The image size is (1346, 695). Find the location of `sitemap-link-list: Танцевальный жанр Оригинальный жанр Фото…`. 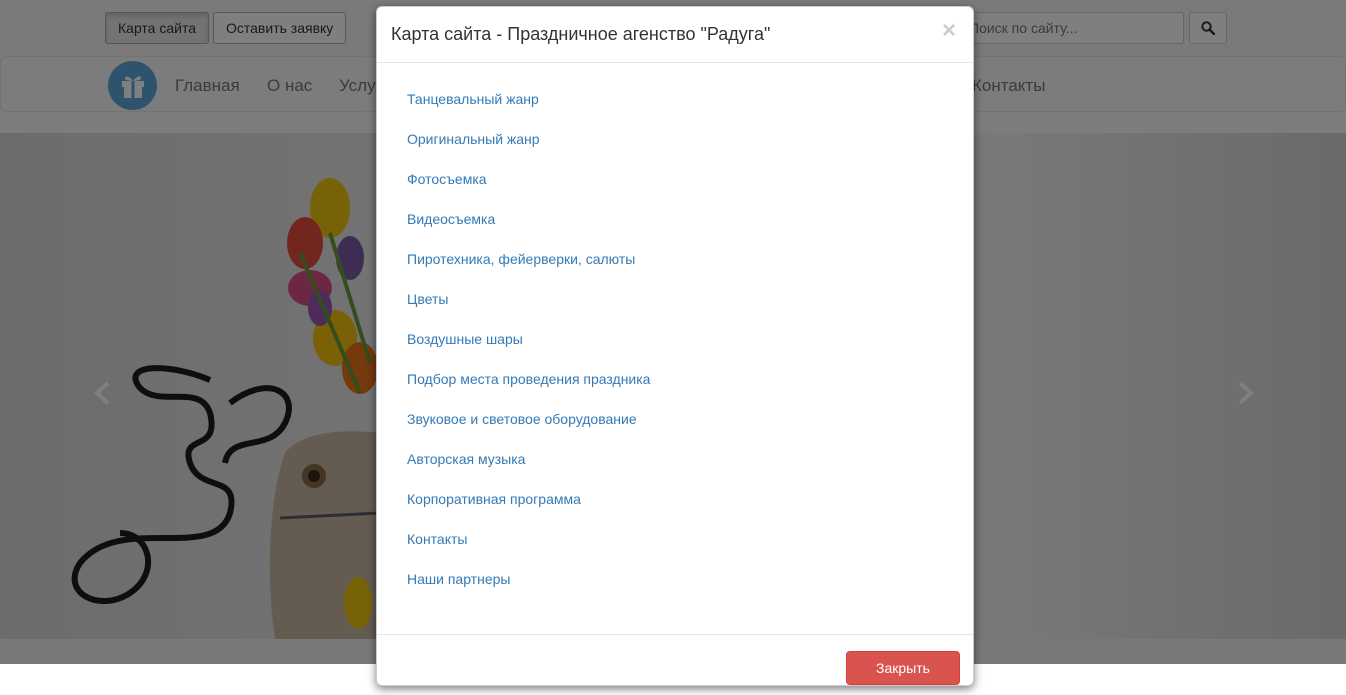

sitemap-link-list: Танцевальный жанр Оригинальный жанр Фото… is located at coordinates (528, 349).